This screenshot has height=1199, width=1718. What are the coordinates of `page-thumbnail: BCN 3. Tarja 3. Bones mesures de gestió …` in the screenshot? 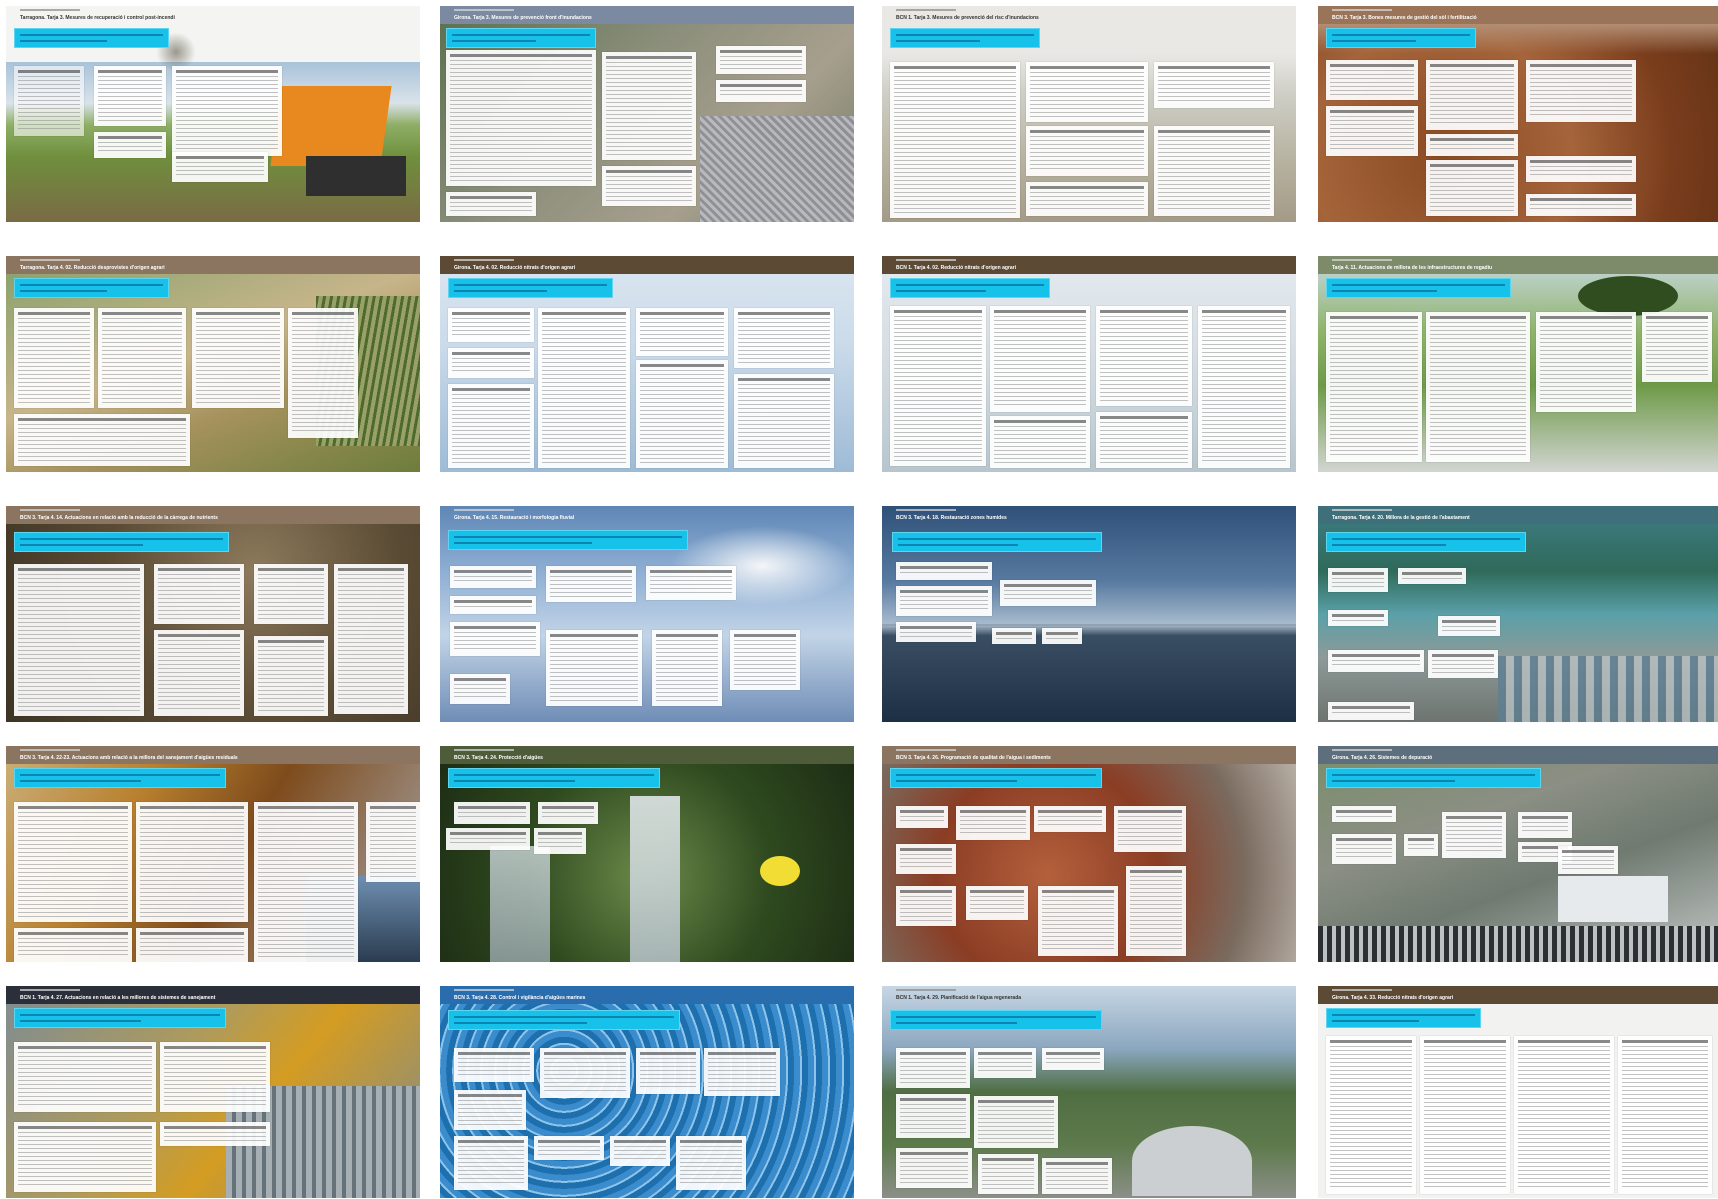 It's located at (1518, 114).